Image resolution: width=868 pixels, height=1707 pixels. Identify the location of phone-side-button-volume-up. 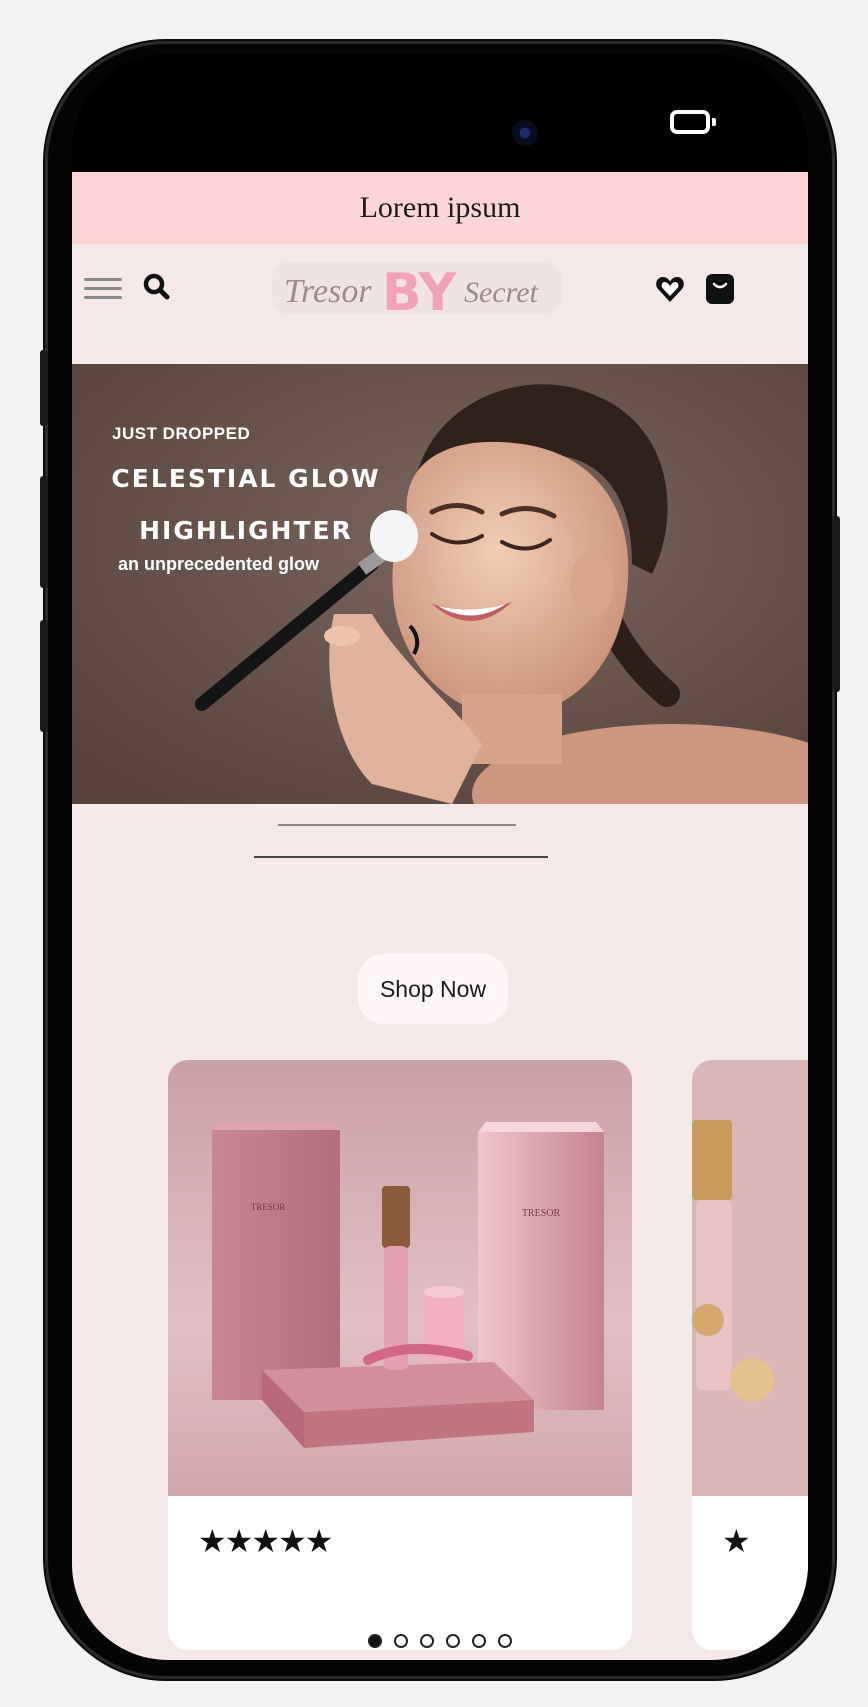
(44, 532).